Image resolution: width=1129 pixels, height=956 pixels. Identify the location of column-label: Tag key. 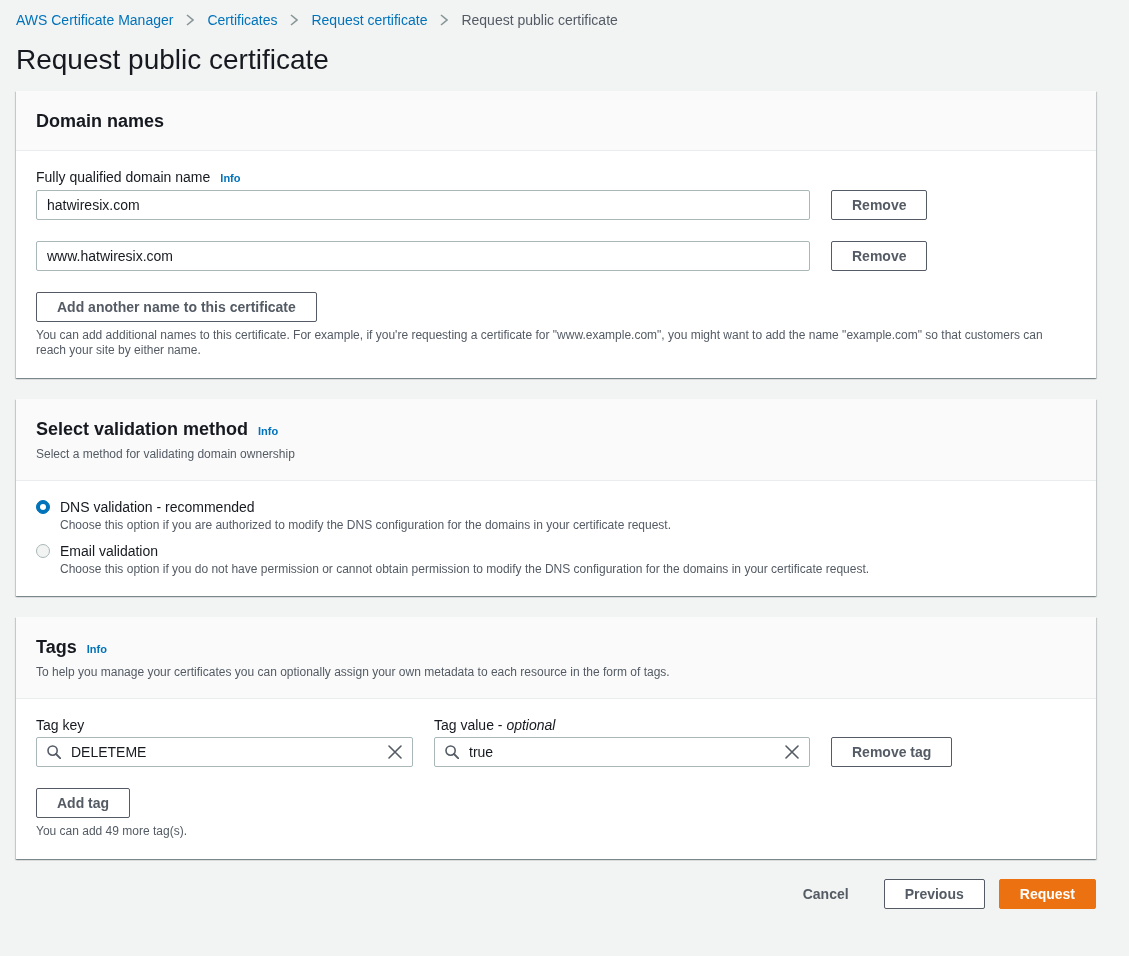
(61, 725).